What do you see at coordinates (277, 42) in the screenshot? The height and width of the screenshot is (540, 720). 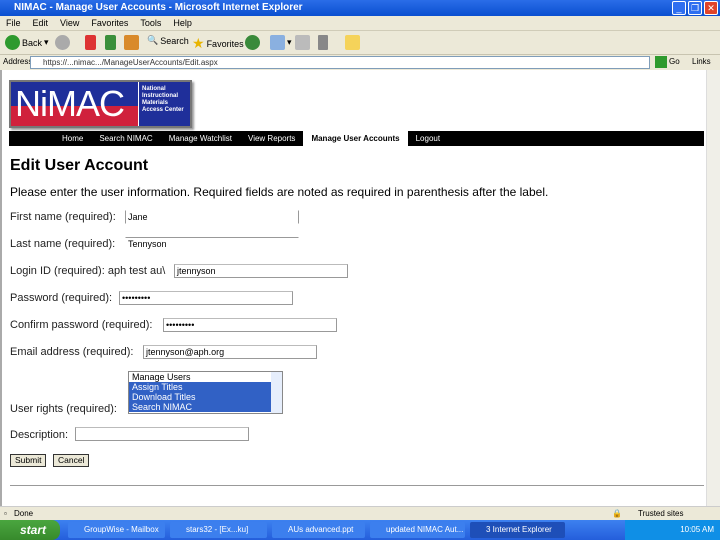 I see `mail-icon` at bounding box center [277, 42].